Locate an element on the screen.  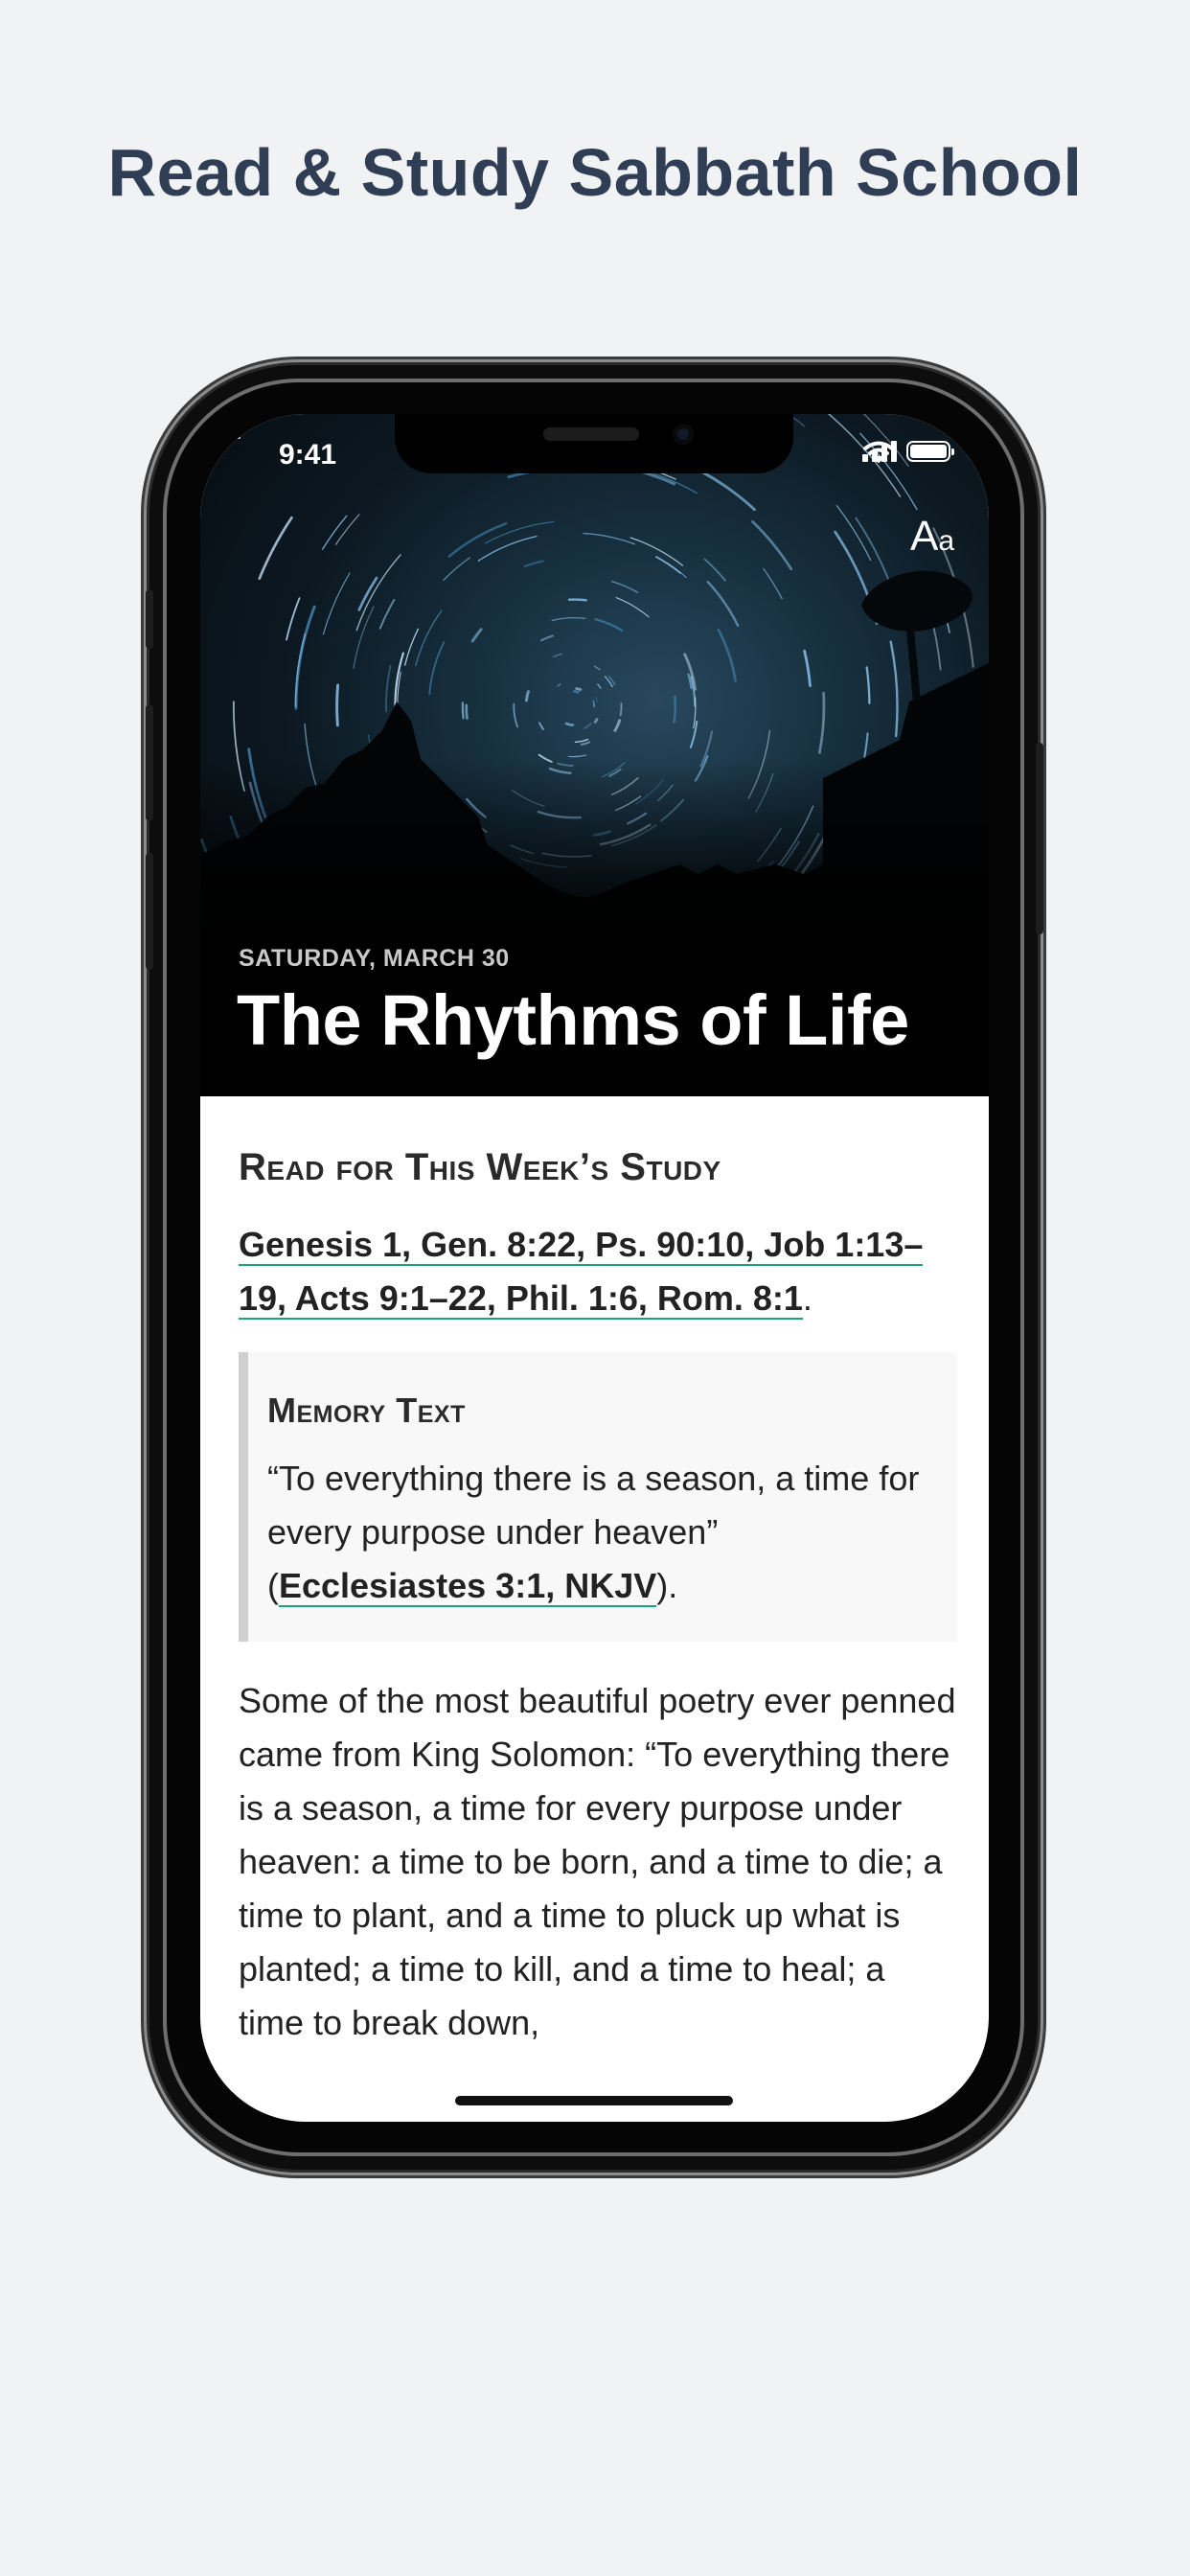
reading-heading: Read for This Week’s Study is located at coordinates (480, 1167).